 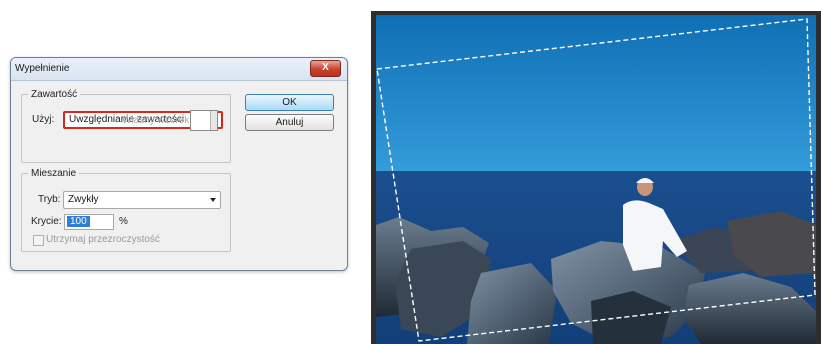 What do you see at coordinates (42, 68) in the screenshot?
I see `dialog-title: Wypełnienie` at bounding box center [42, 68].